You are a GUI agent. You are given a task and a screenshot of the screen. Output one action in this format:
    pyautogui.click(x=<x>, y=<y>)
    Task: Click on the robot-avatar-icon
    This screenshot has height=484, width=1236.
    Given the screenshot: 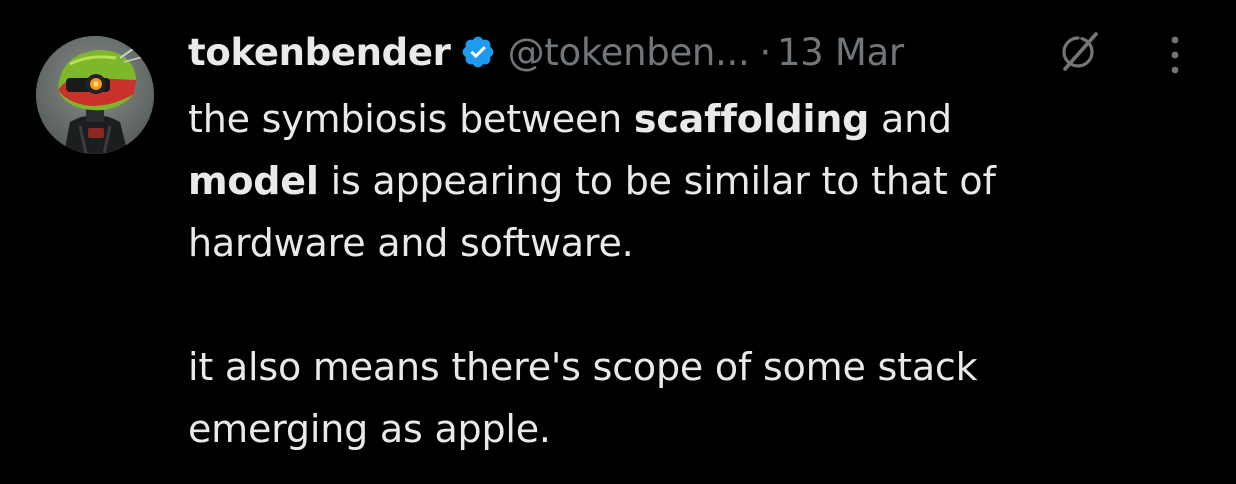 What is the action you would take?
    pyautogui.click(x=95, y=95)
    